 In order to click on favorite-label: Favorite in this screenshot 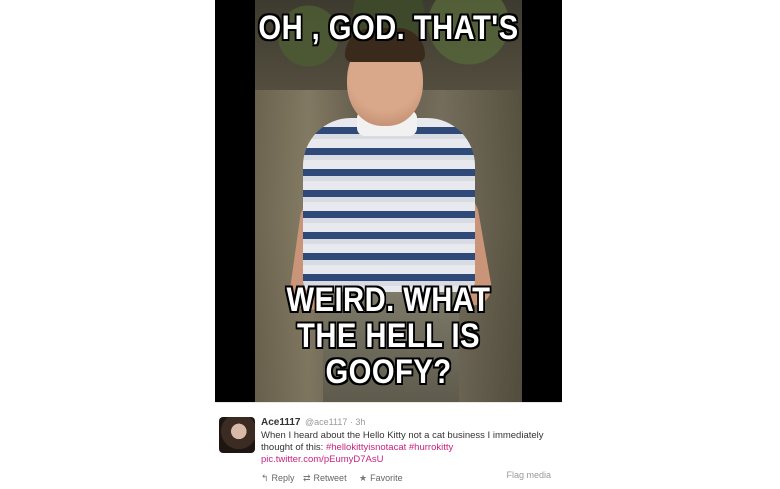, I will do `click(386, 478)`.